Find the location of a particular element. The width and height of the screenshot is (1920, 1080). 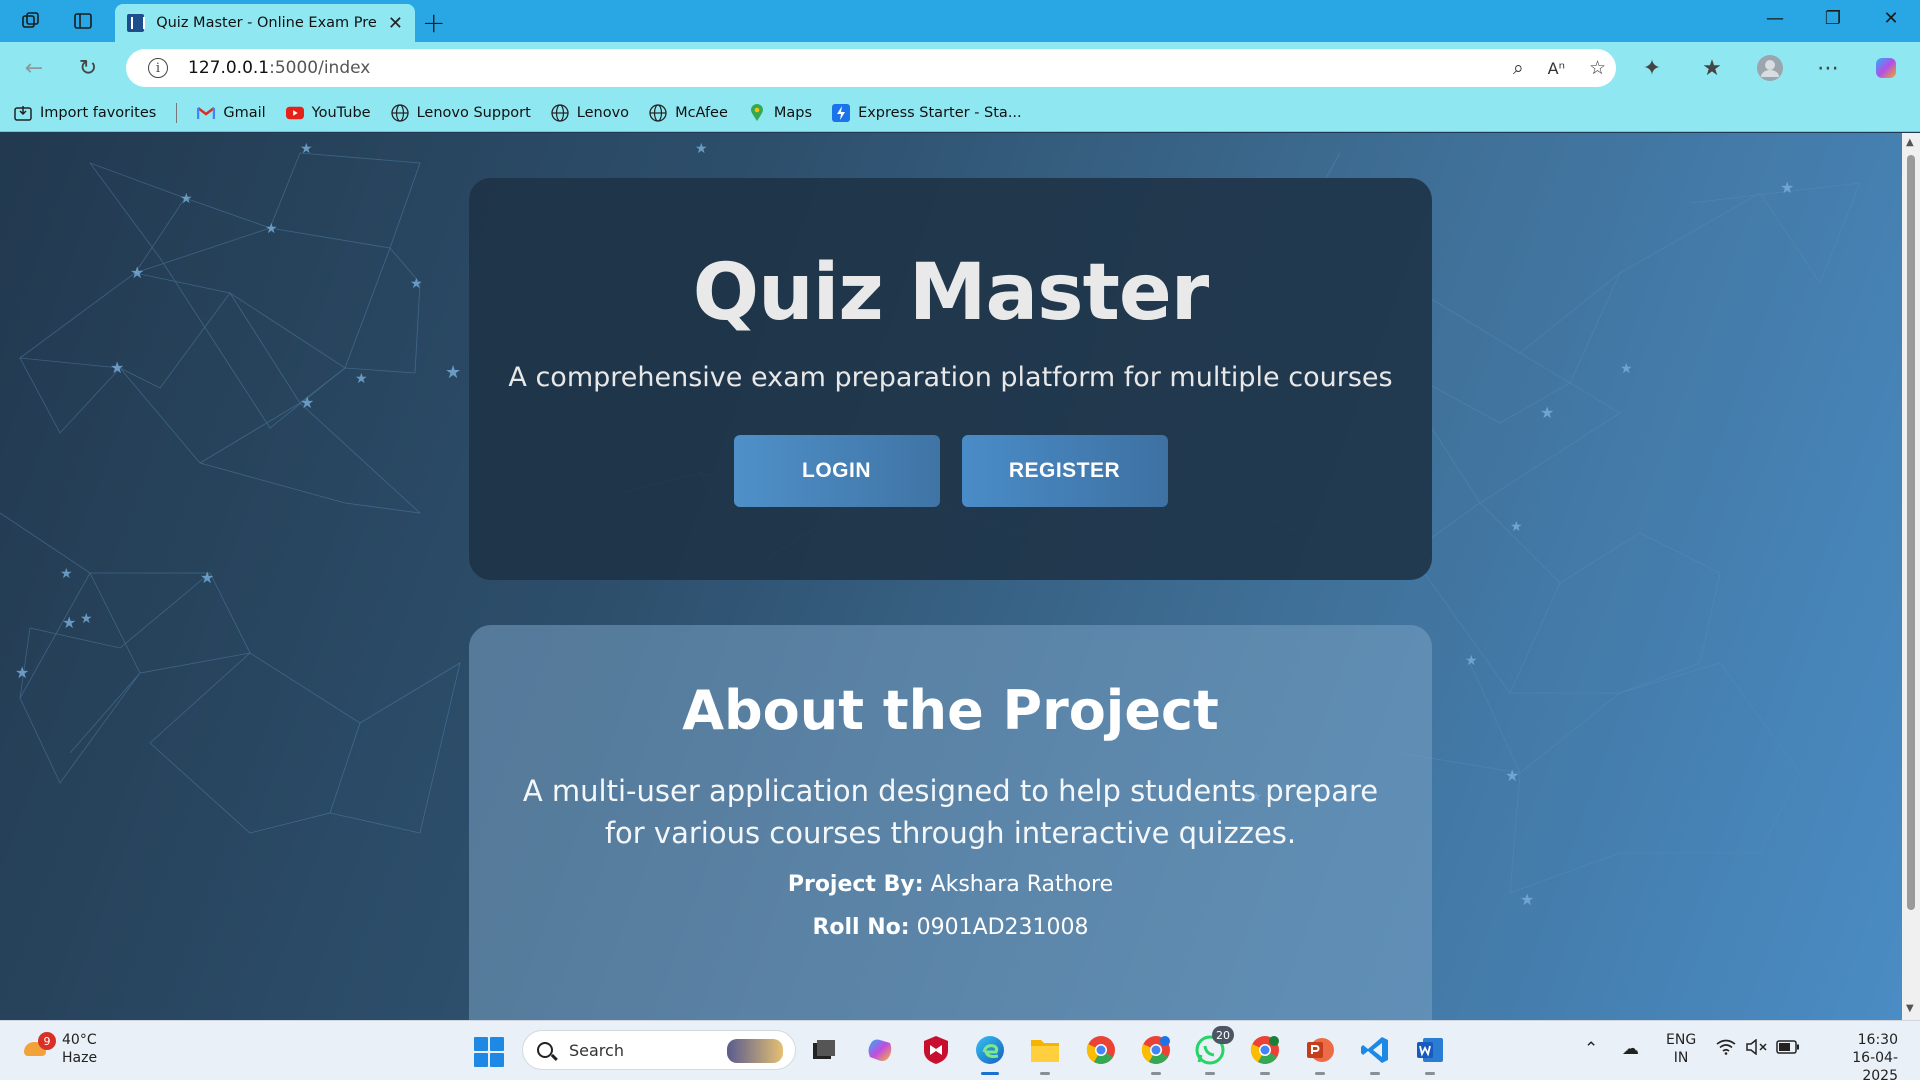

more-options-icon: ⋯ is located at coordinates (1828, 68).